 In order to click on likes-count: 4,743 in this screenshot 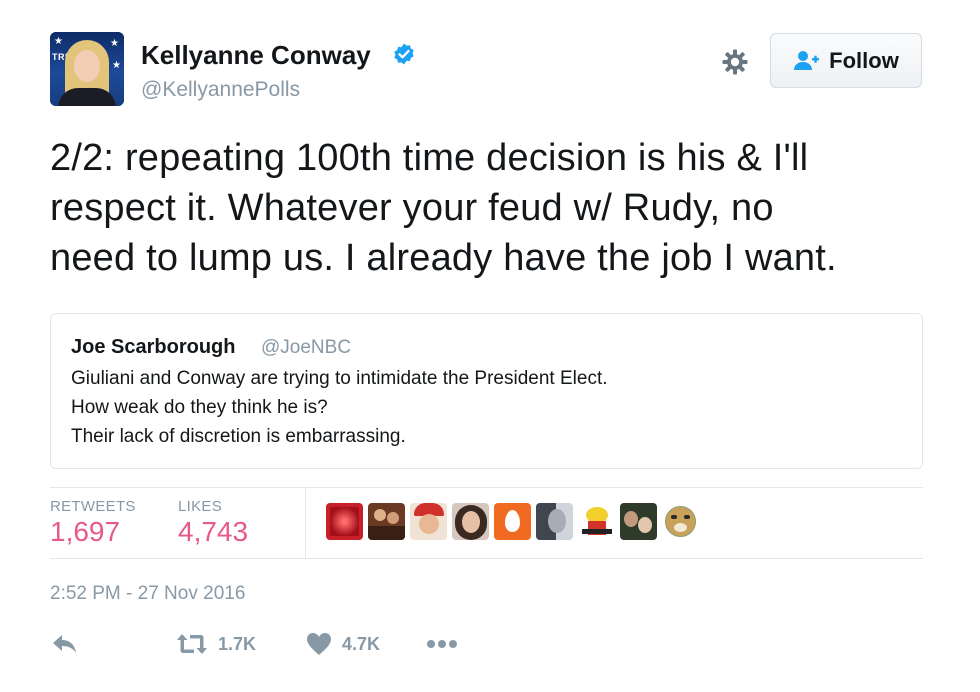, I will do `click(213, 532)`.